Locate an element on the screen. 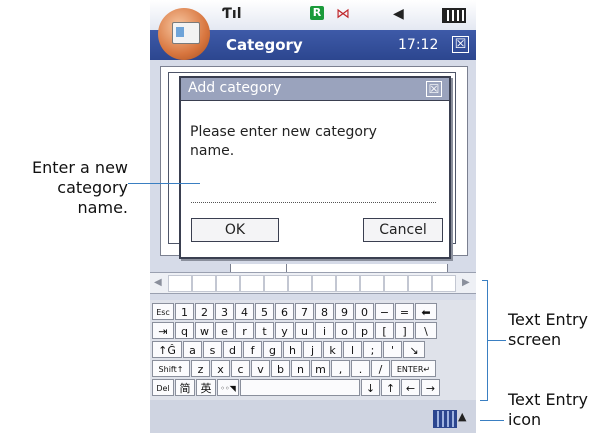  key: t is located at coordinates (264, 330).